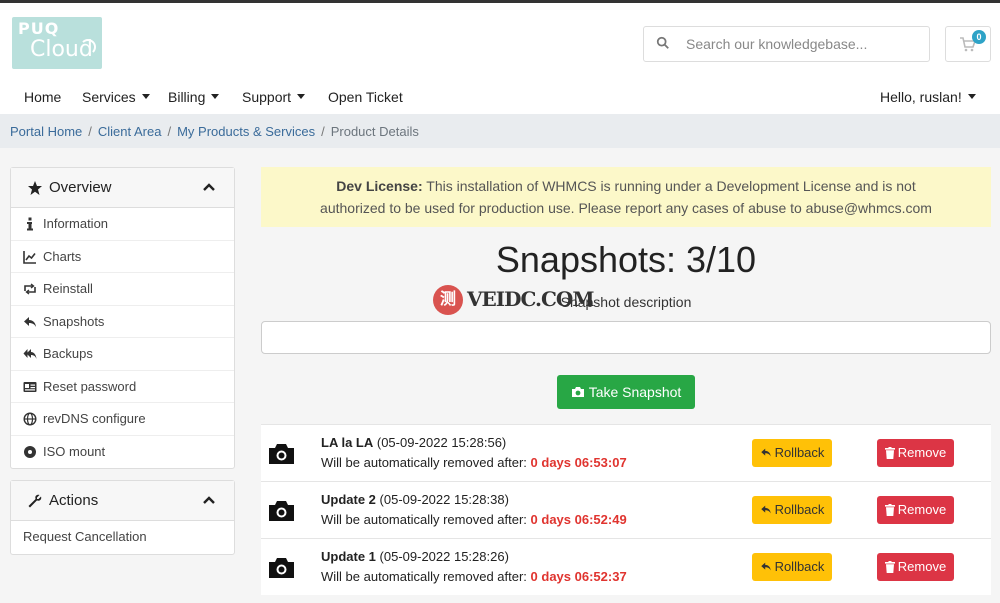 This screenshot has height=603, width=1000. What do you see at coordinates (209, 500) in the screenshot?
I see `chevron-up-icon` at bounding box center [209, 500].